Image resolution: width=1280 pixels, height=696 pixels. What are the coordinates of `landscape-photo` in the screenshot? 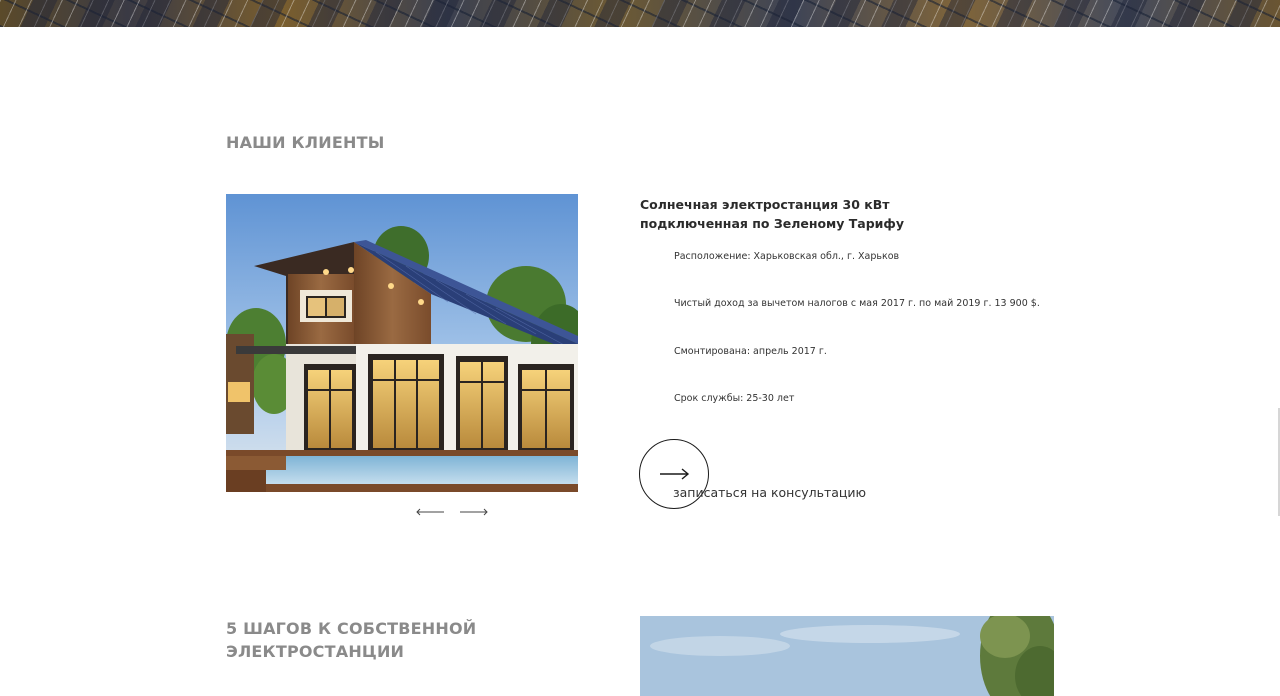 It's located at (847, 656).